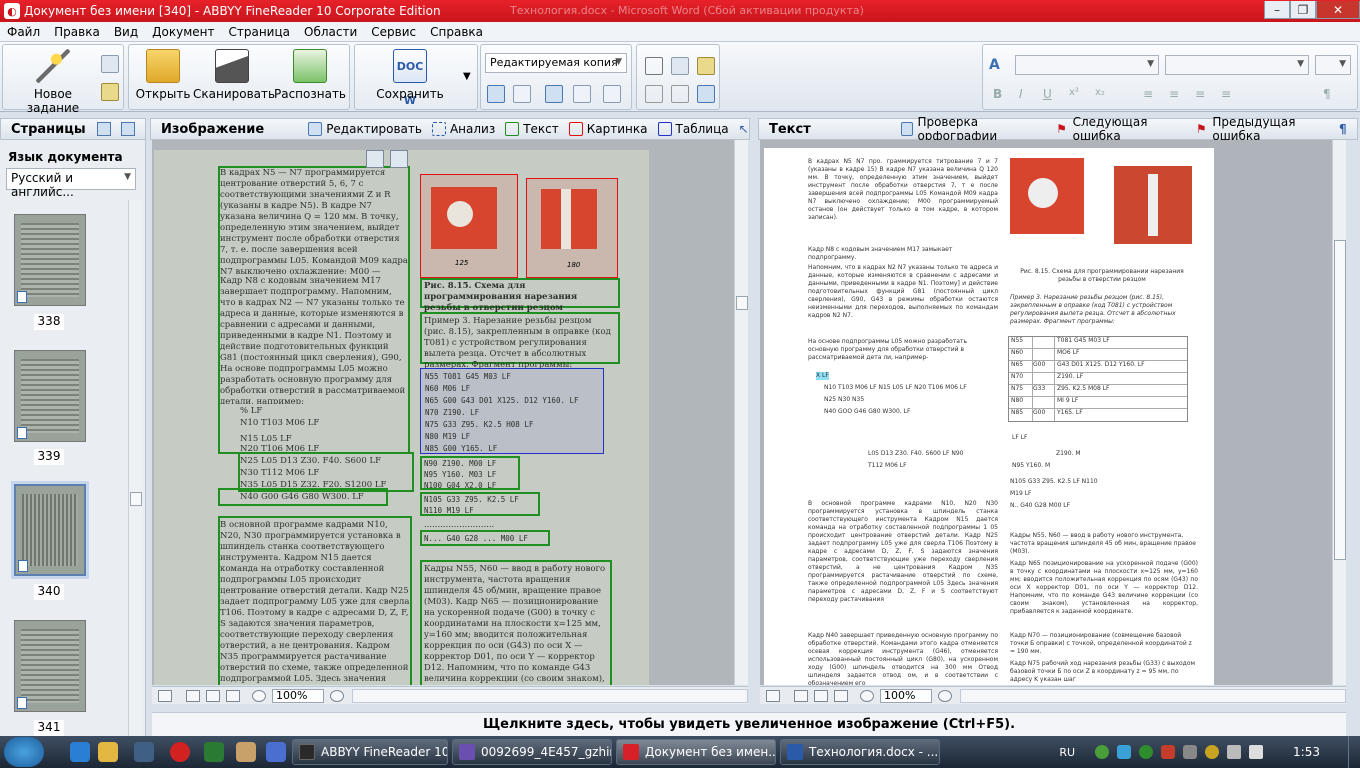  Describe the element at coordinates (1153, 695) in the screenshot. I see `text-horizontal-scrollbar` at that location.